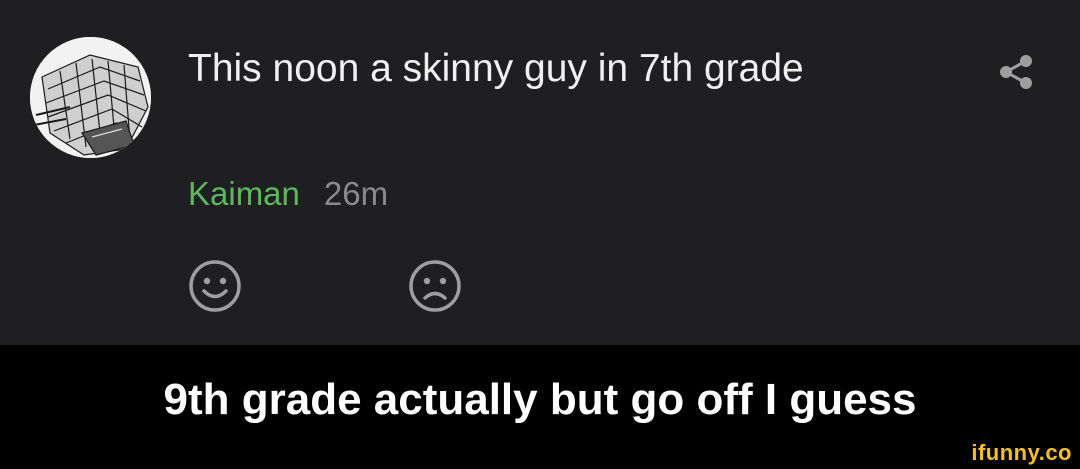 This screenshot has height=469, width=1080. Describe the element at coordinates (1021, 452) in the screenshot. I see `ifunny-watermark: ifunny.co` at that location.